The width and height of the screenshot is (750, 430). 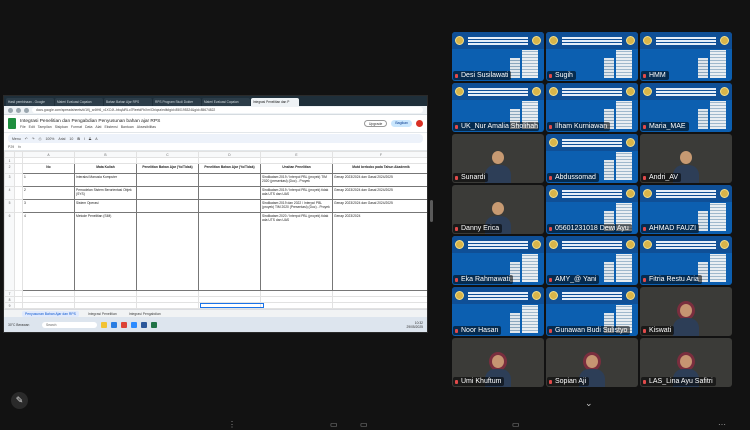 I want to click on menu-item: Edit, so click(x=32, y=127).